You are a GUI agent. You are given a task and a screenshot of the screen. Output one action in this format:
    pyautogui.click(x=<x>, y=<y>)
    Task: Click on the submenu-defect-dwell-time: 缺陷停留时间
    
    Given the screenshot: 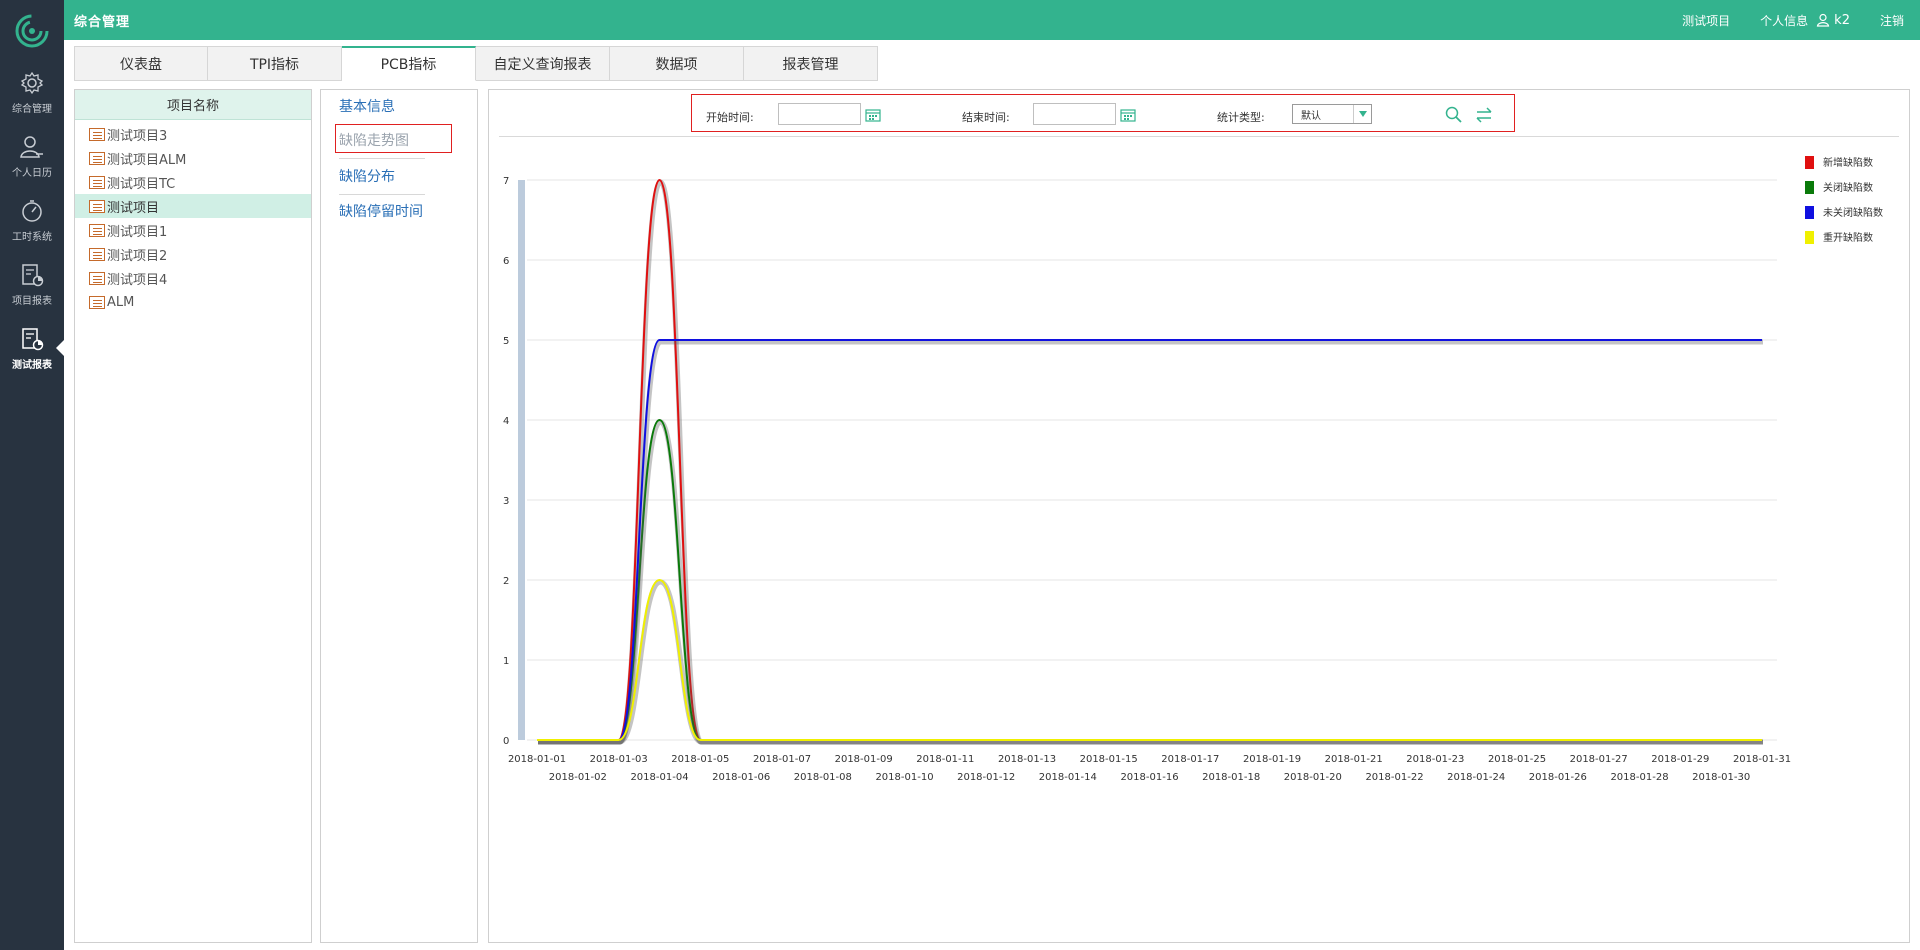 What is the action you would take?
    pyautogui.click(x=381, y=211)
    